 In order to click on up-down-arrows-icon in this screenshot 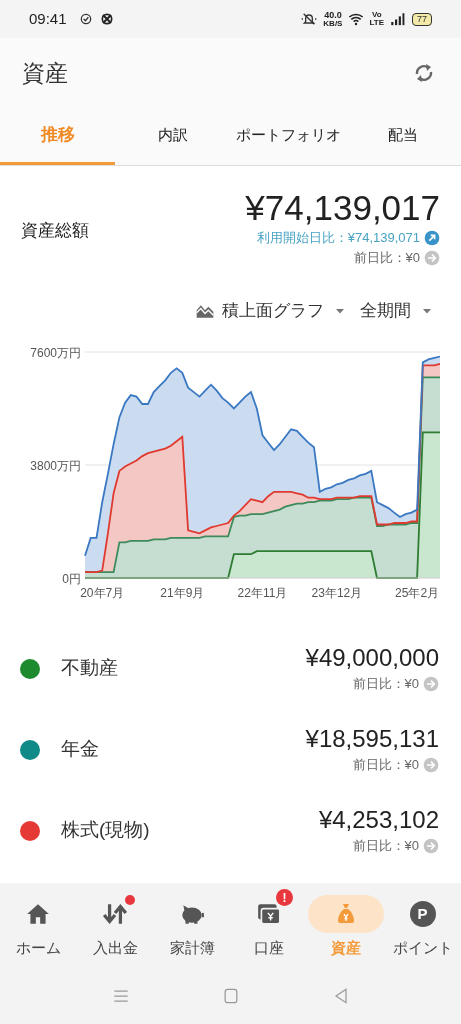, I will do `click(115, 914)`.